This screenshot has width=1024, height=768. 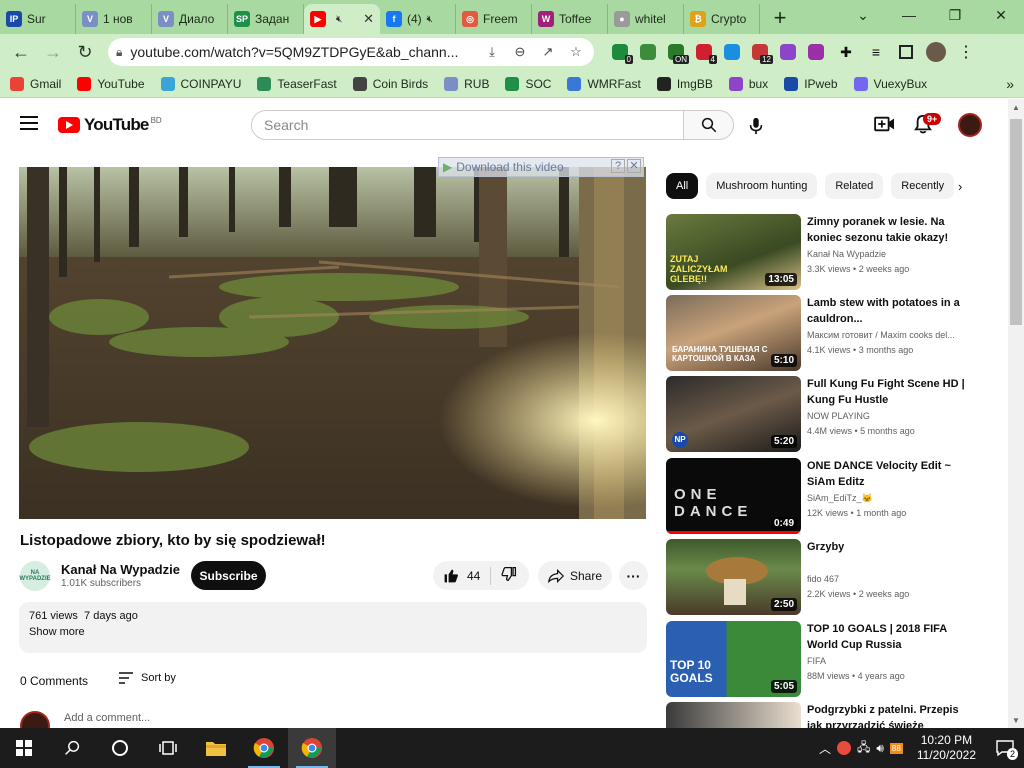 What do you see at coordinates (709, 125) in the screenshot?
I see `search-button` at bounding box center [709, 125].